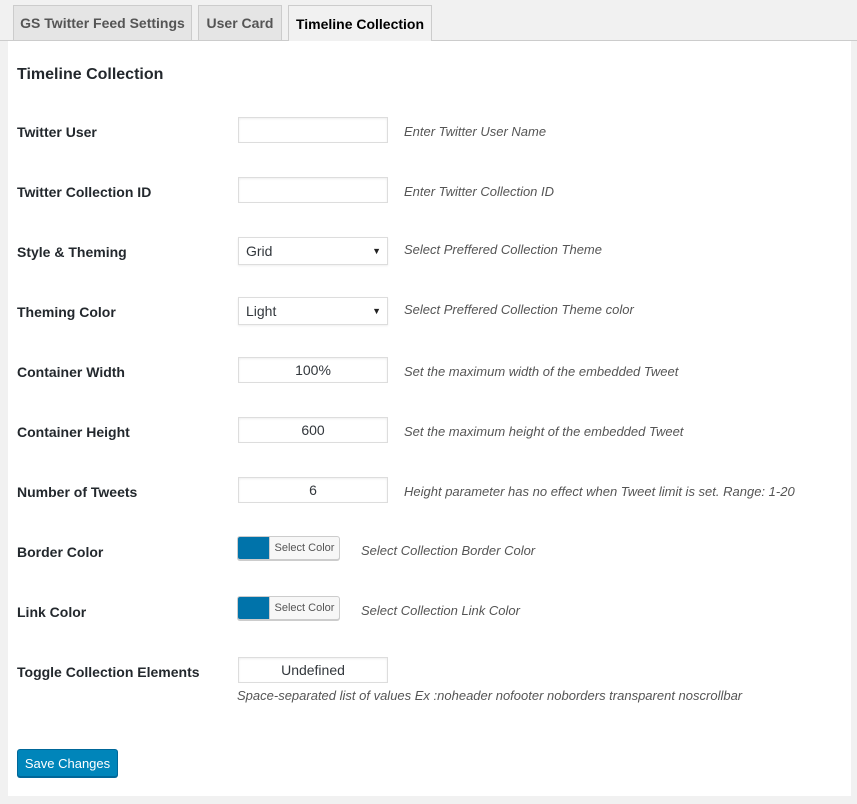 This screenshot has height=804, width=857. What do you see at coordinates (66, 312) in the screenshot?
I see `theming-color-label: Theming Color` at bounding box center [66, 312].